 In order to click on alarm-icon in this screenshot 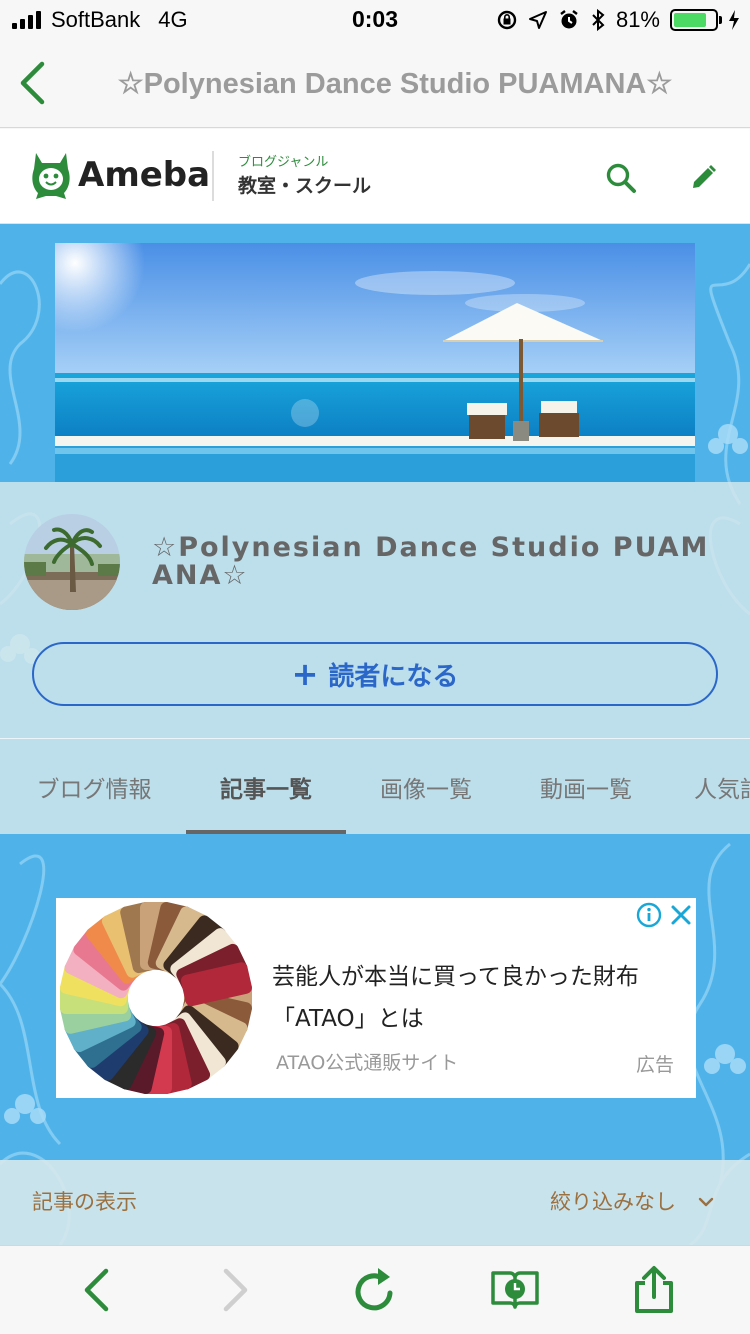, I will do `click(569, 19)`.